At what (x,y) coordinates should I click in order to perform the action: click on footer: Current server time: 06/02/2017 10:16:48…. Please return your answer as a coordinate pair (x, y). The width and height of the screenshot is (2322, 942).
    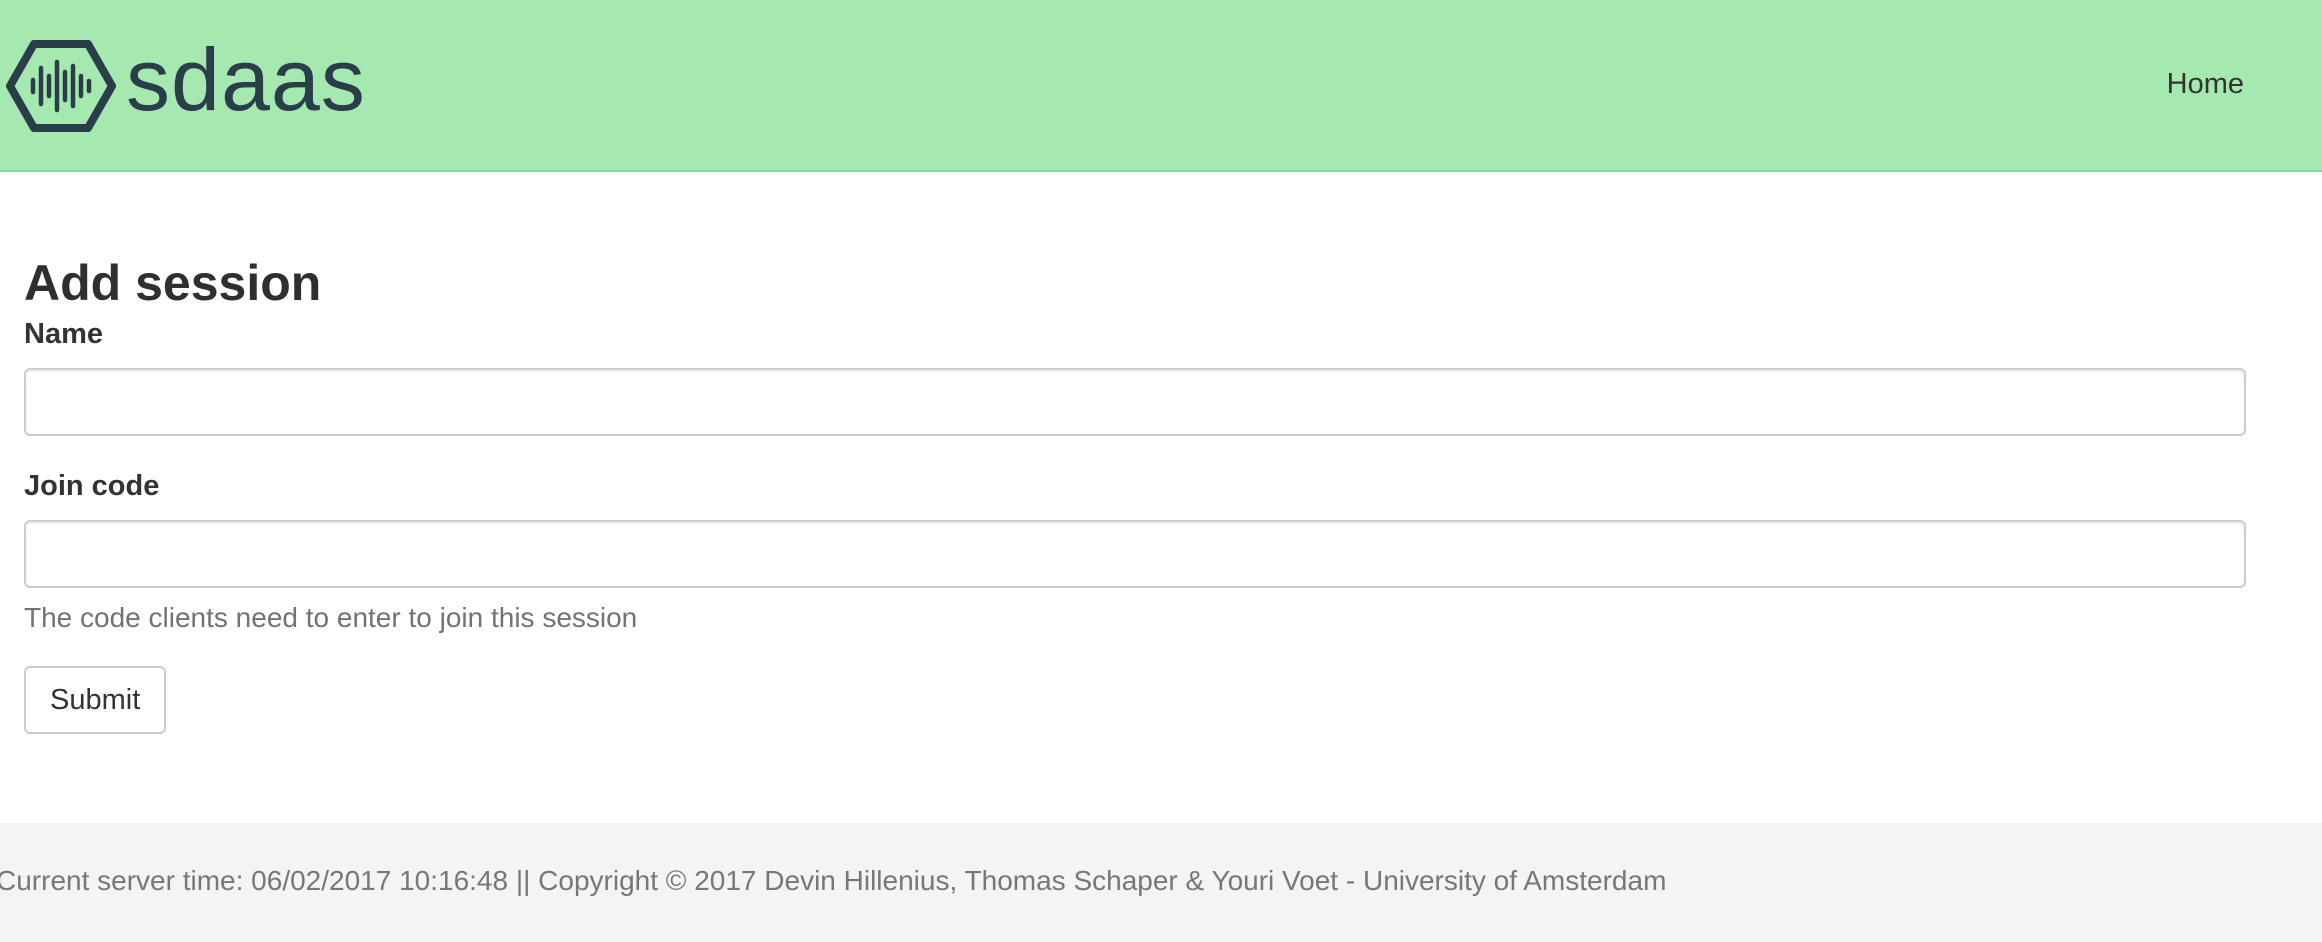
    Looking at the image, I should click on (1161, 882).